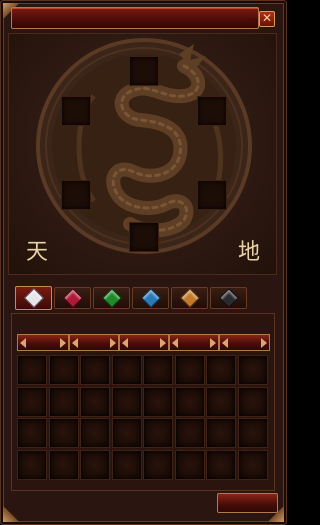 This screenshot has height=525, width=320. I want to click on earth-character: 地, so click(249, 252).